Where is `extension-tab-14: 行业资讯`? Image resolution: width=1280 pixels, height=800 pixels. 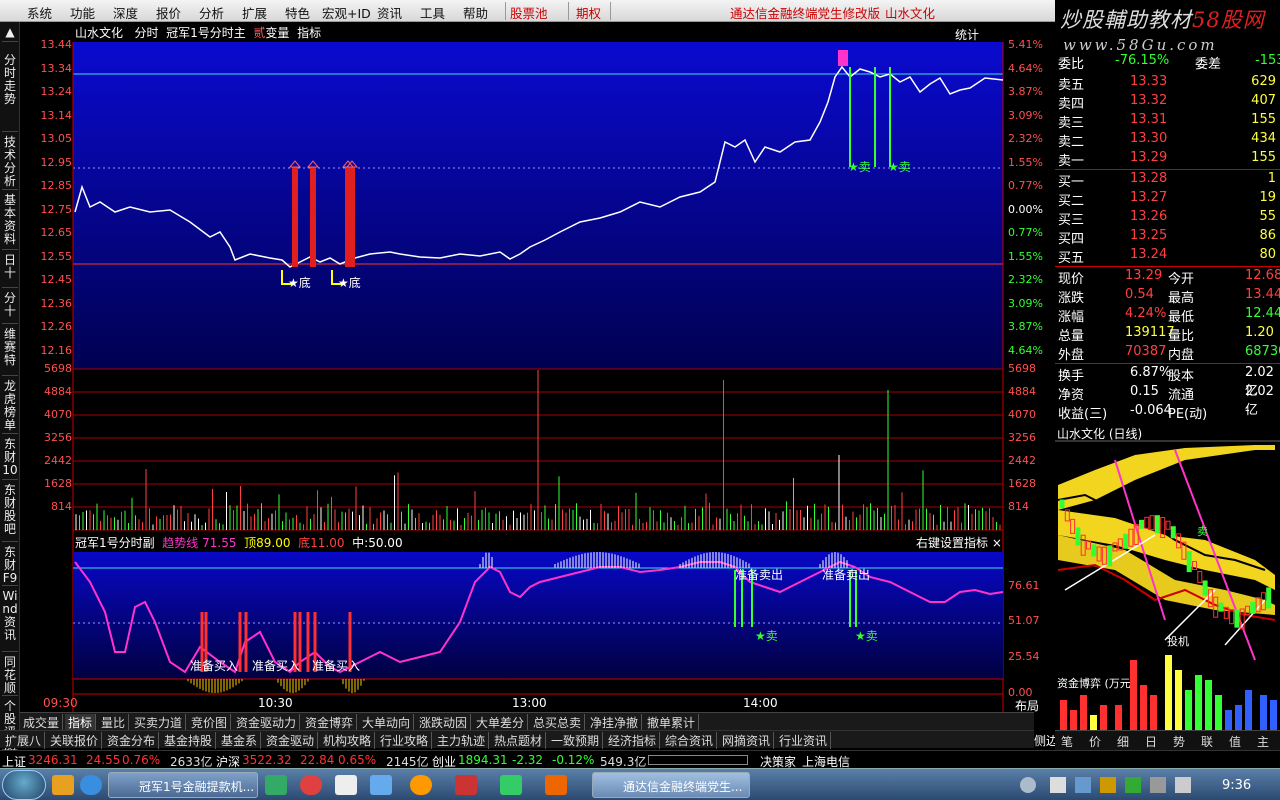 extension-tab-14: 行业资讯 is located at coordinates (804, 740).